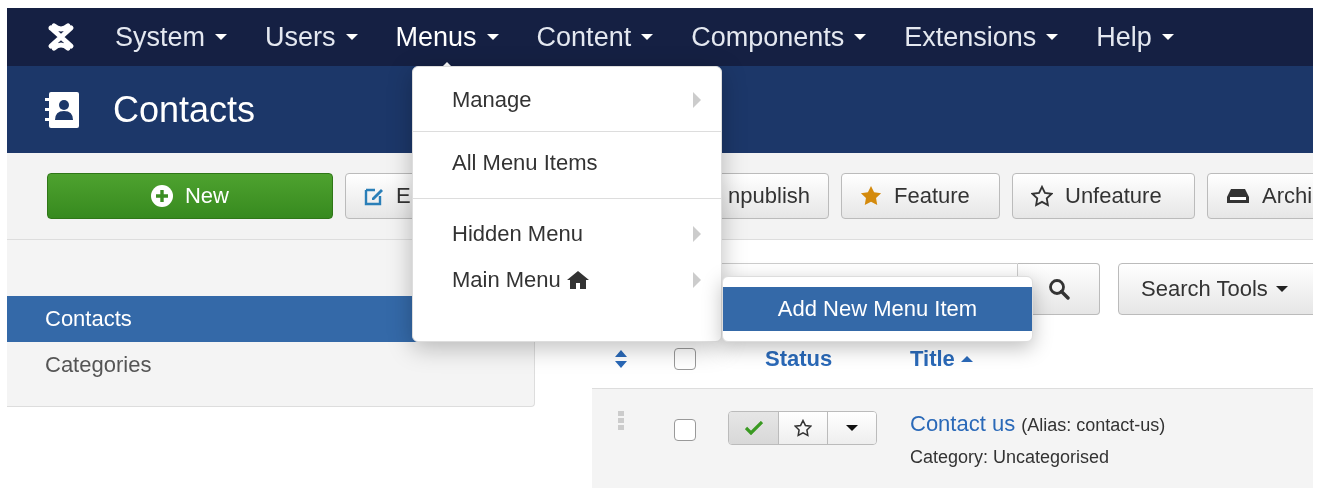 This screenshot has height=489, width=1325. Describe the element at coordinates (270, 365) in the screenshot. I see `sidebar-item: Categories` at that location.